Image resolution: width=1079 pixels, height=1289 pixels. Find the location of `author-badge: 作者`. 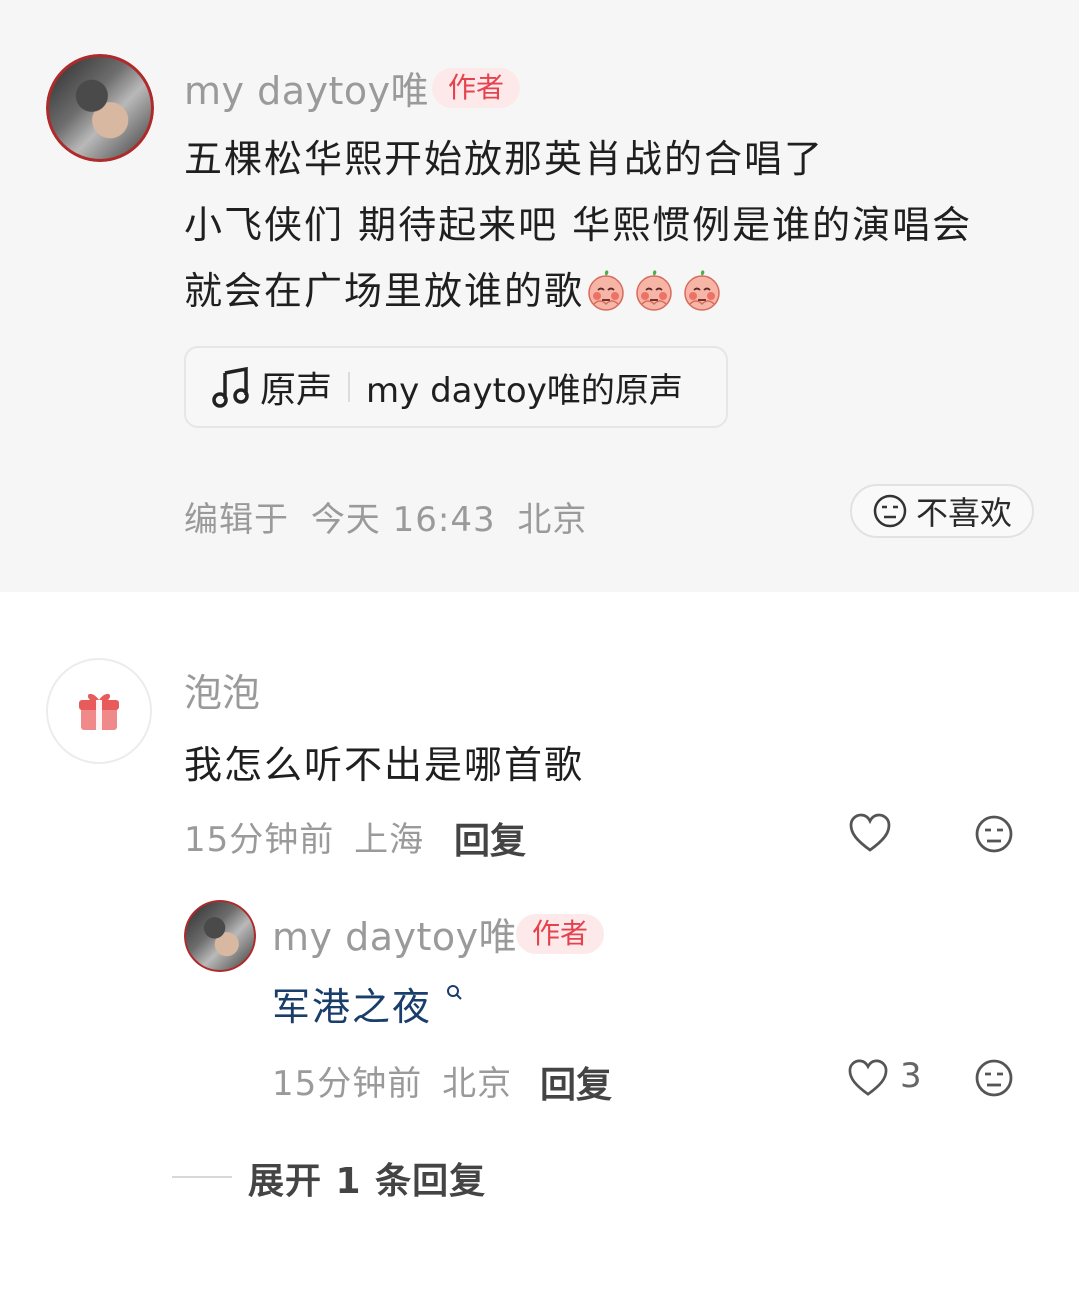

author-badge: 作者 is located at coordinates (476, 88).